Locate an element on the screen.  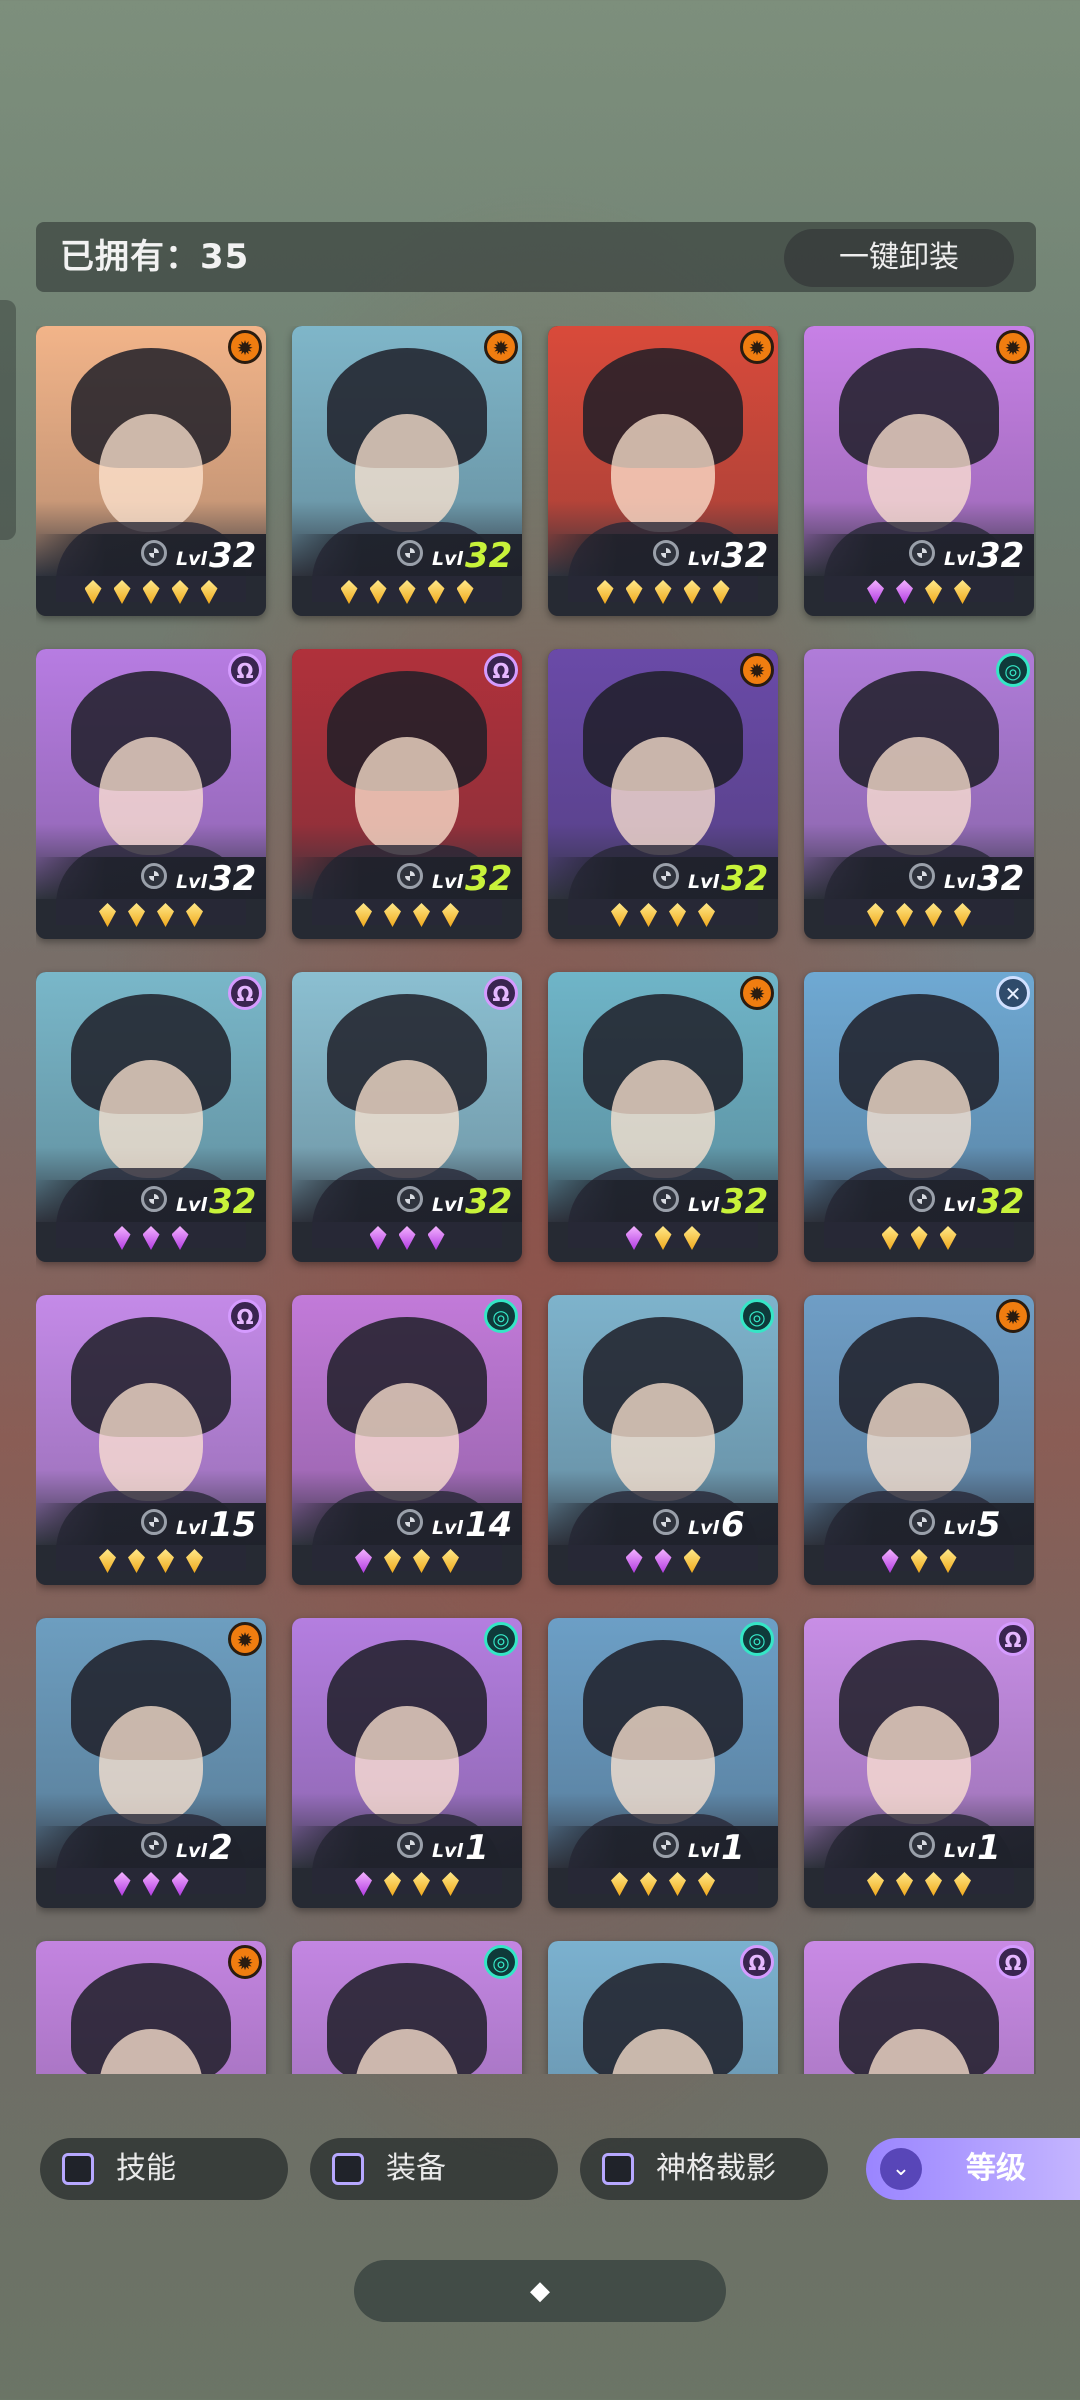
hero-card: ✹ Lvl 2 is located at coordinates (151, 1763).